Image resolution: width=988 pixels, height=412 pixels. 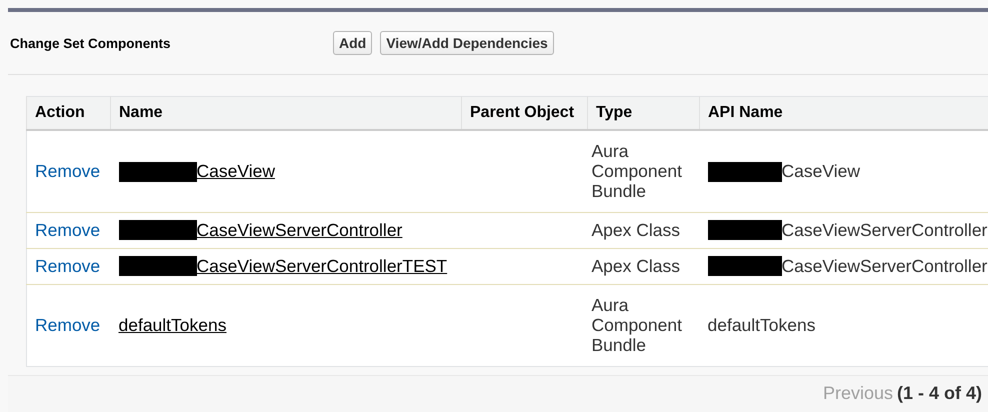 What do you see at coordinates (644, 113) in the screenshot?
I see `column-header: Type` at bounding box center [644, 113].